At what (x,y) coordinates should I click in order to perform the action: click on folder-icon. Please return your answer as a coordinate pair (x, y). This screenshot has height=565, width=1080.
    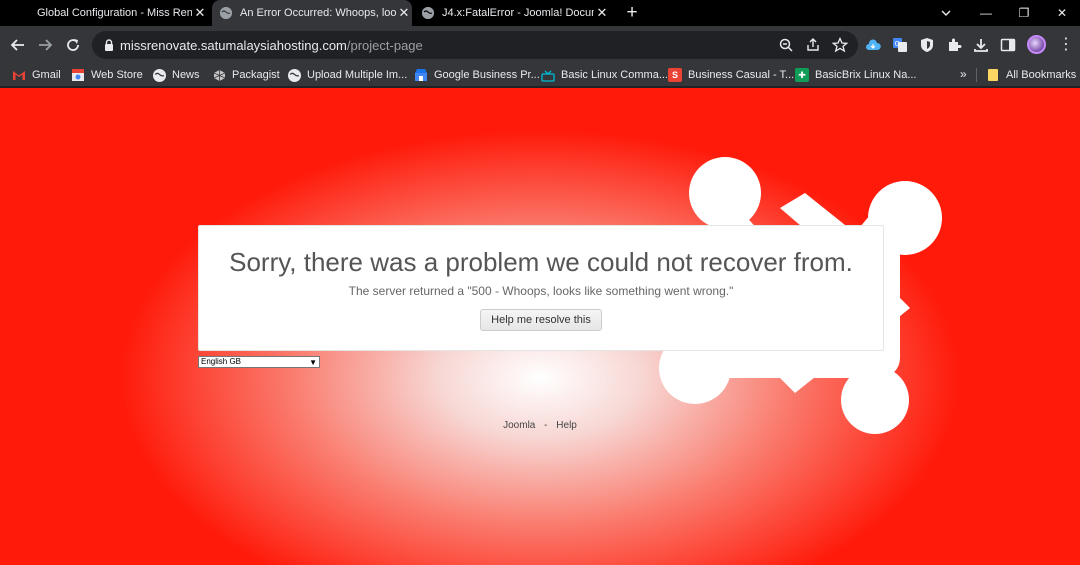
    Looking at the image, I should click on (993, 75).